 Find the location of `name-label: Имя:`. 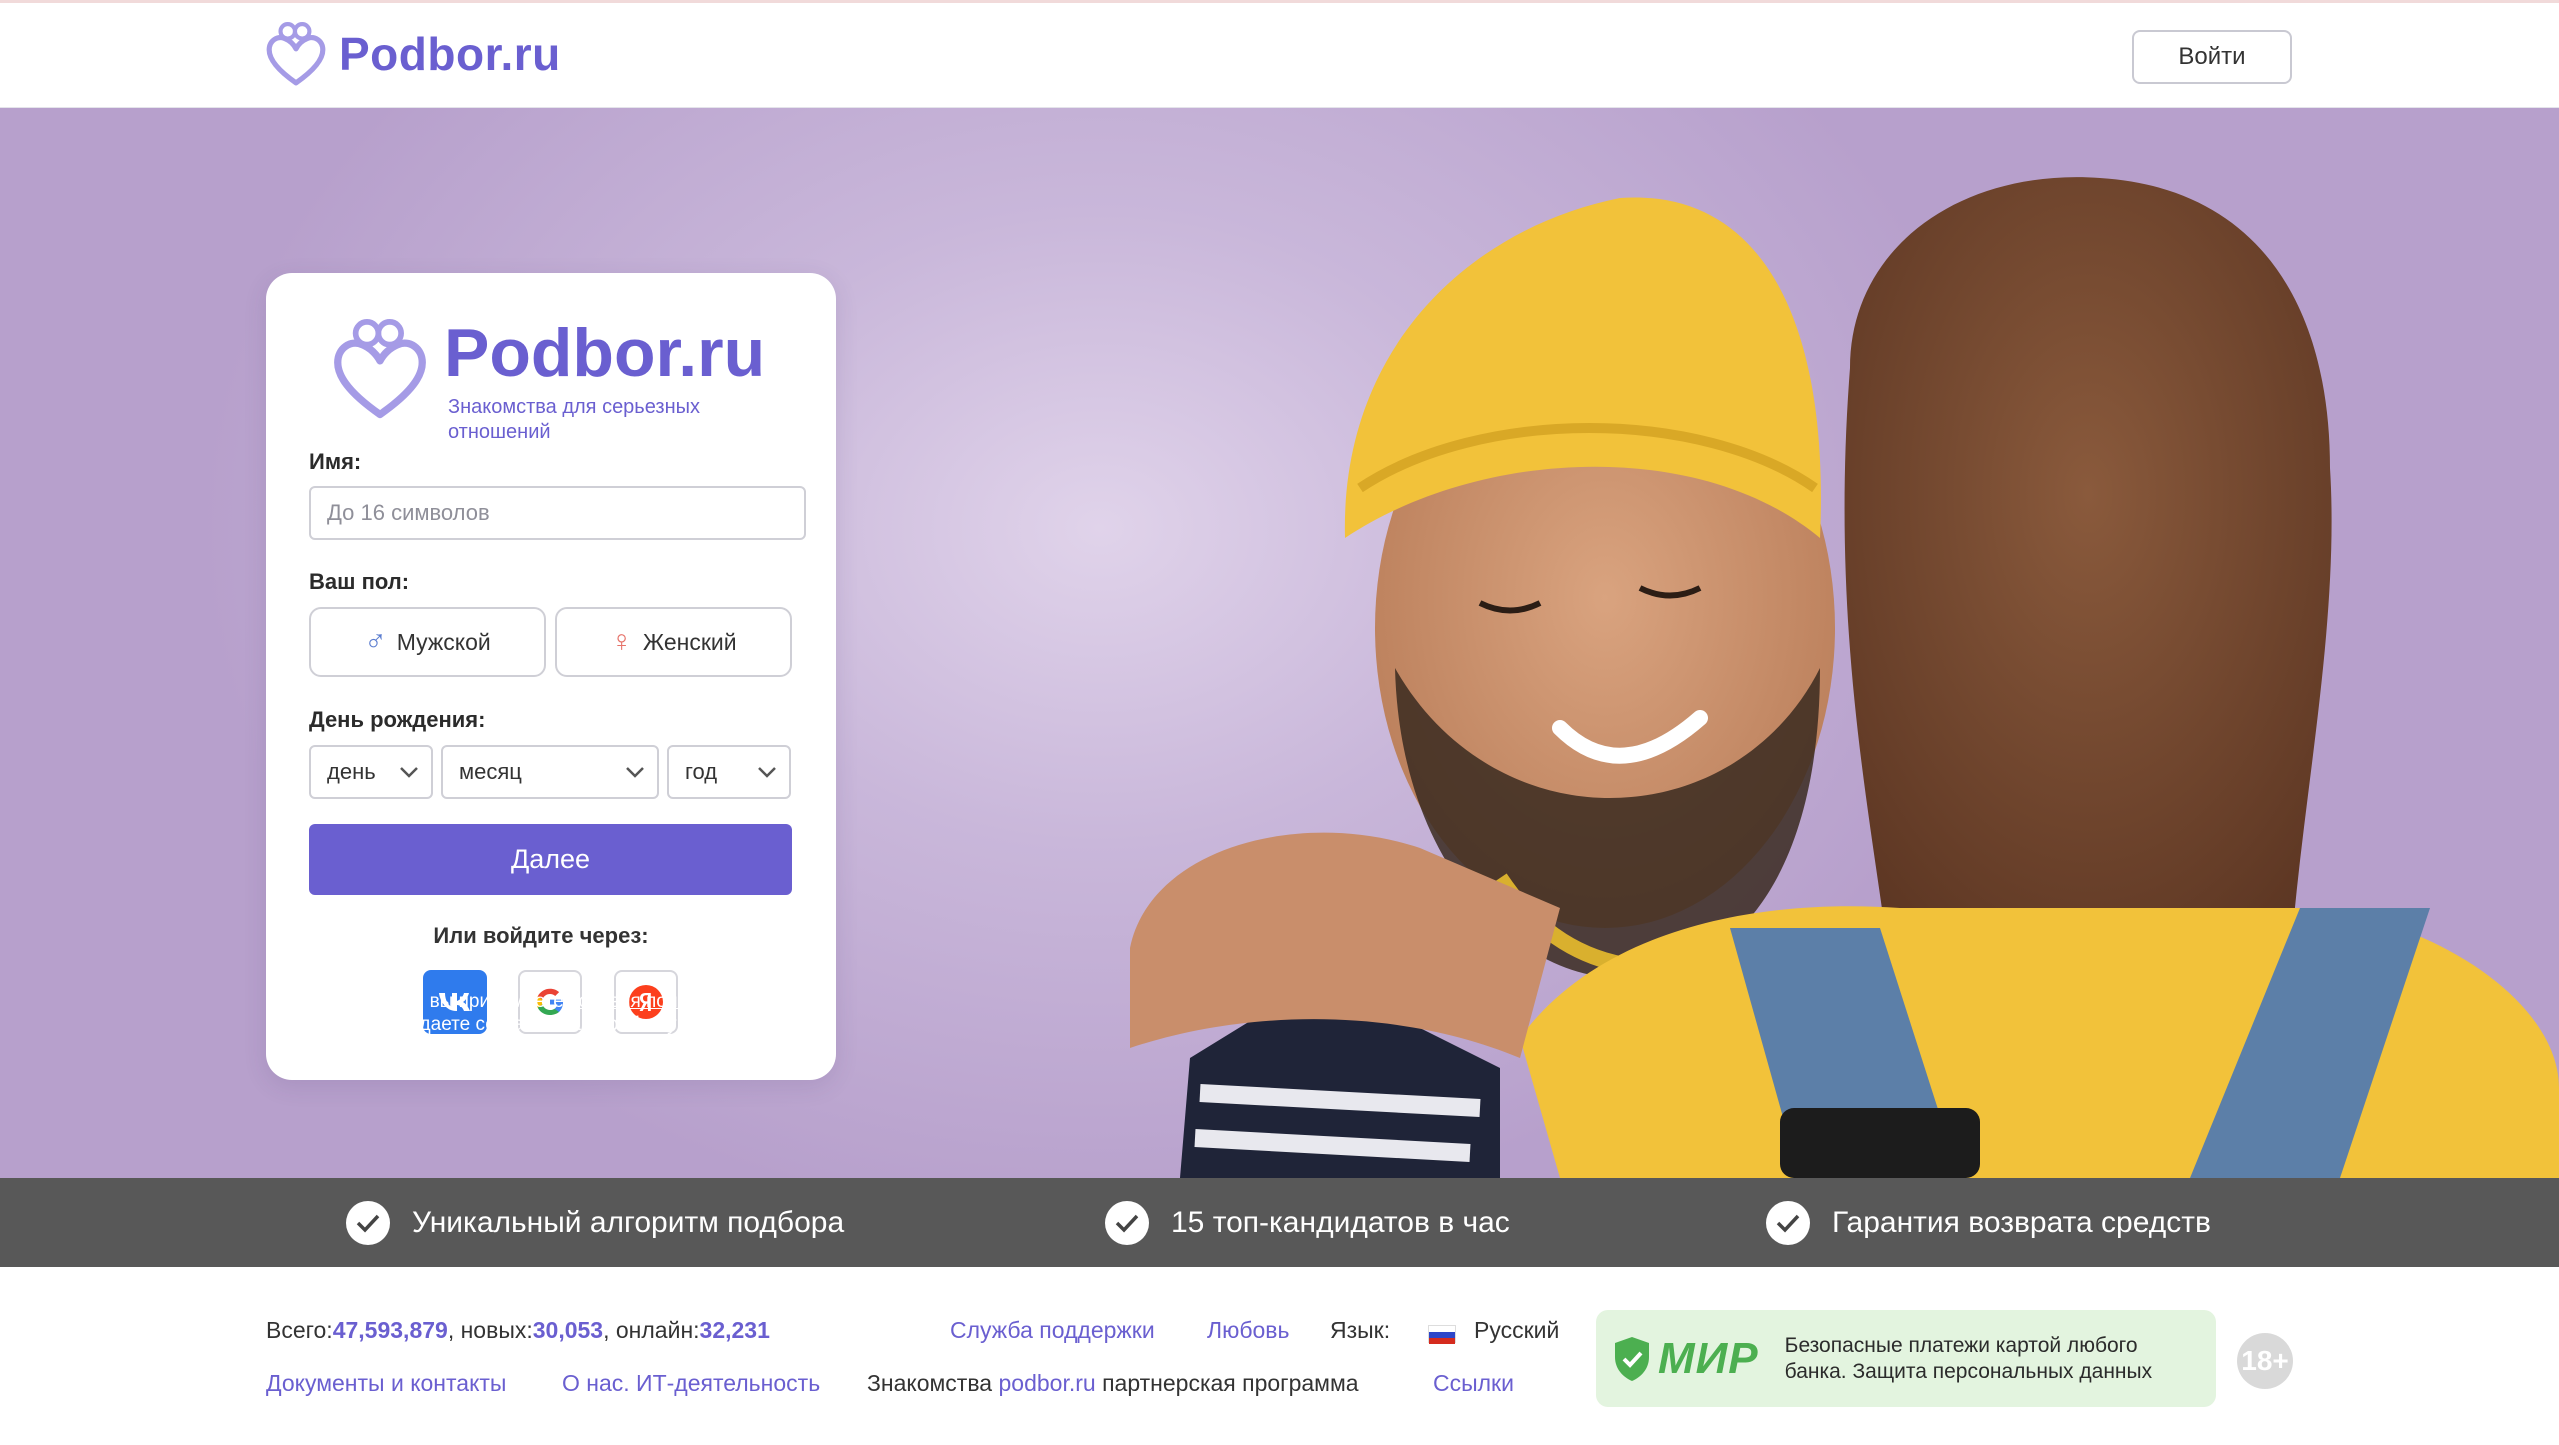

name-label: Имя: is located at coordinates (335, 461).